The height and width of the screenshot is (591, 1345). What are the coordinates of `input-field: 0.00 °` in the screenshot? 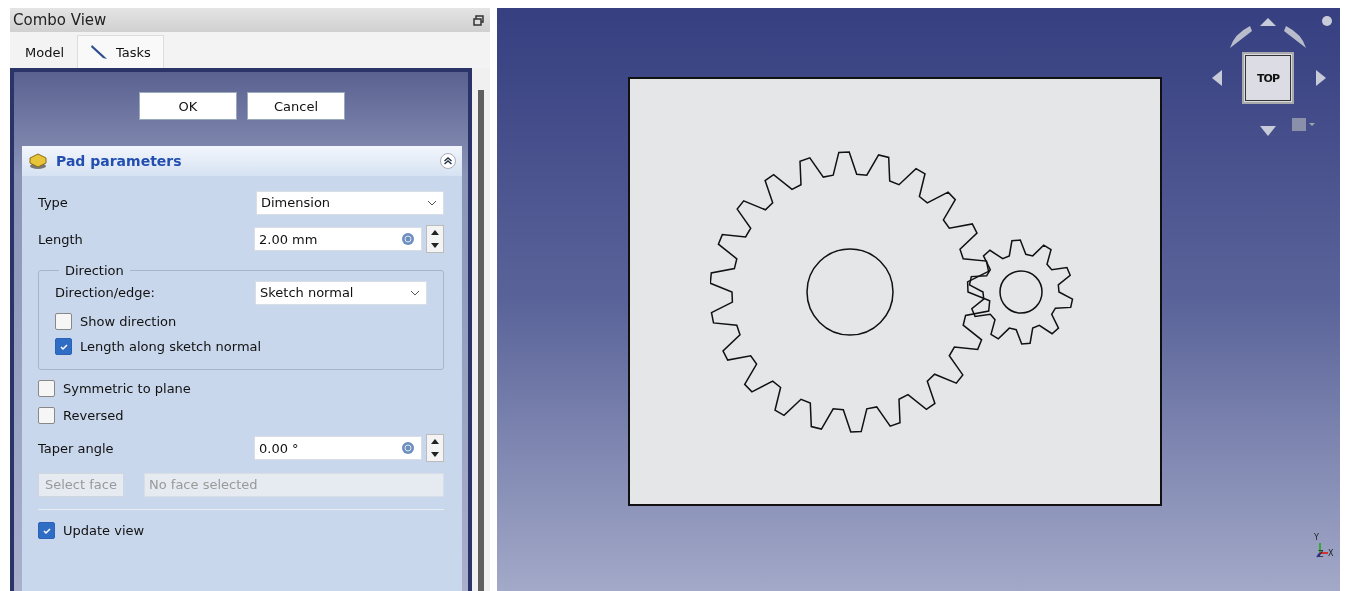 It's located at (338, 448).